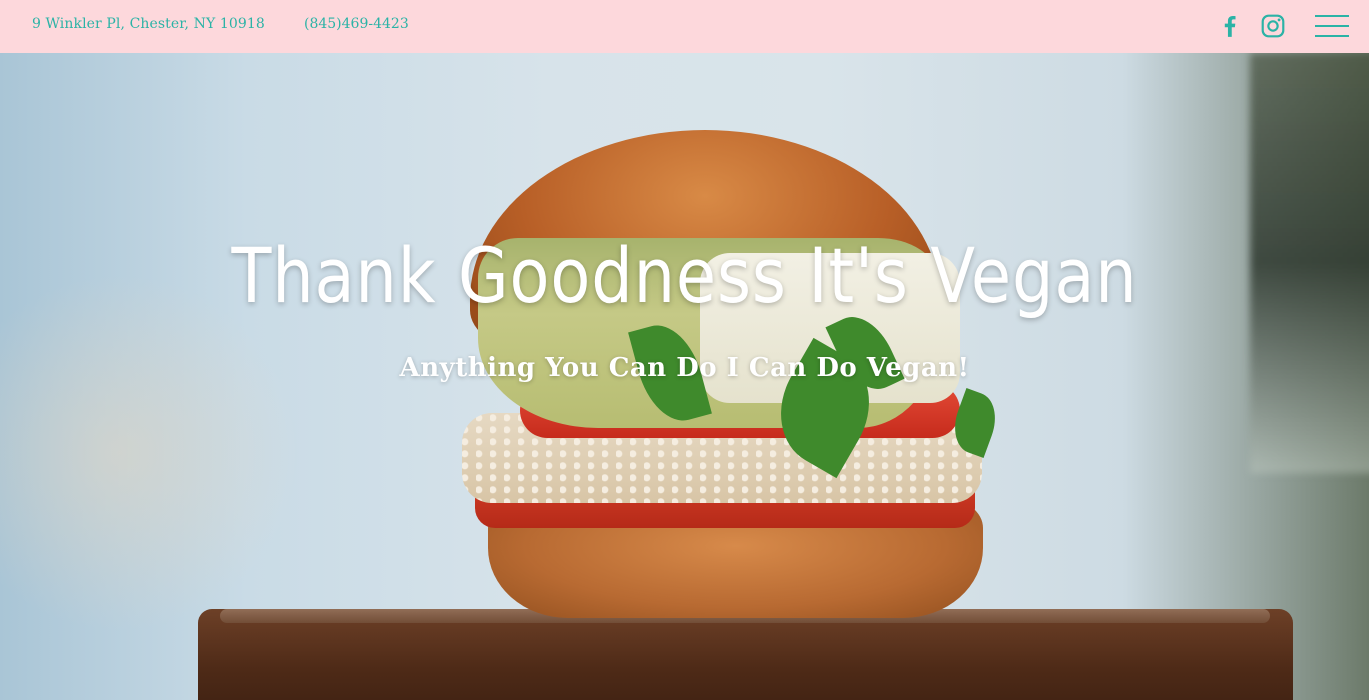 This screenshot has width=1369, height=700. I want to click on hero-subtitle: Anything You Can Do I Can Do Vegan!, so click(684, 368).